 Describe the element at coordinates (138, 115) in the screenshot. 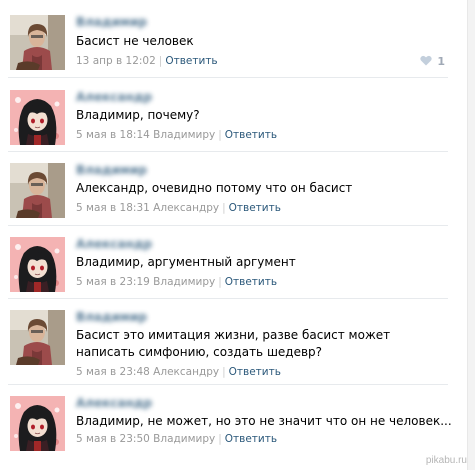

I see `comment-text: Владимир, почему?` at that location.